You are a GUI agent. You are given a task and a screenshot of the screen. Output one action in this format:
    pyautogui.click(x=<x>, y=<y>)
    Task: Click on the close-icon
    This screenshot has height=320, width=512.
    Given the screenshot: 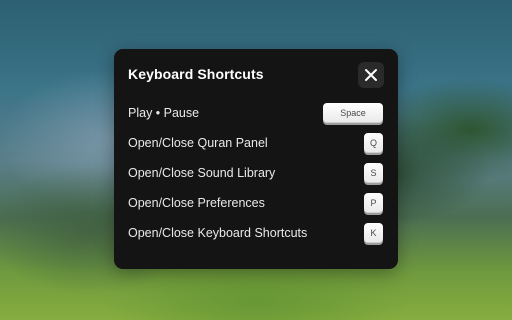 What is the action you would take?
    pyautogui.click(x=371, y=75)
    